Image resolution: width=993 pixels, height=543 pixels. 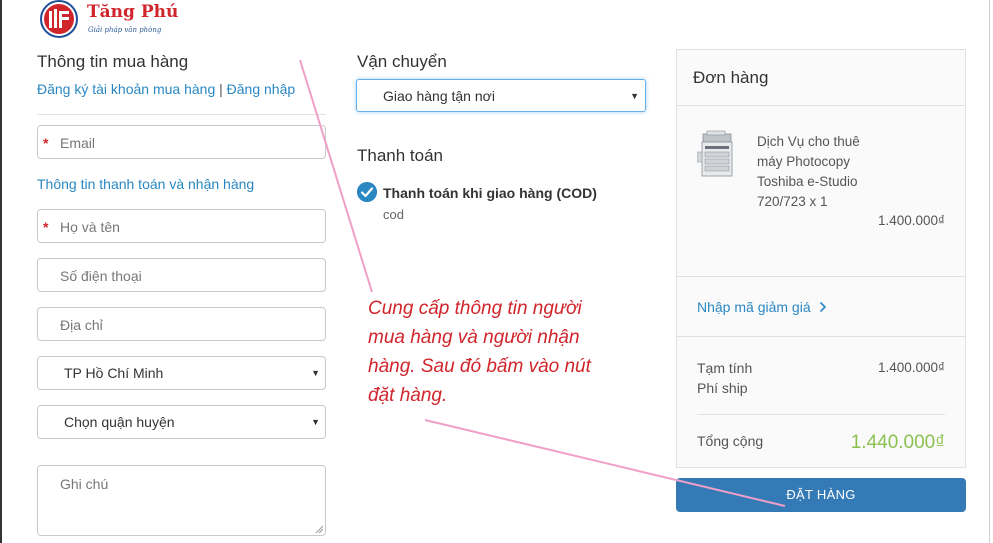 What do you see at coordinates (897, 442) in the screenshot?
I see `total-value: 1.440.000₫` at bounding box center [897, 442].